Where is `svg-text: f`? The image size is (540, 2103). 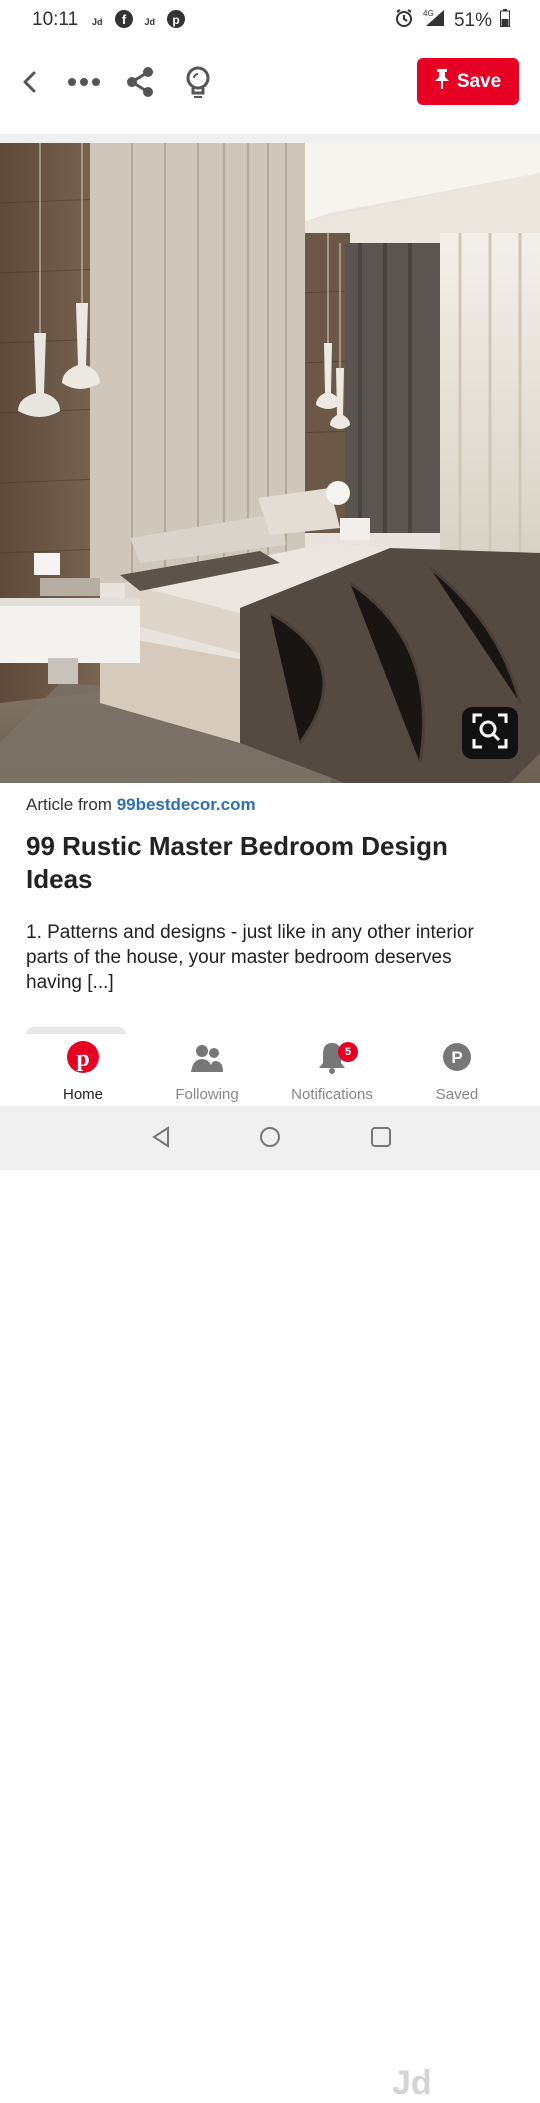
svg-text: f is located at coordinates (123, 19).